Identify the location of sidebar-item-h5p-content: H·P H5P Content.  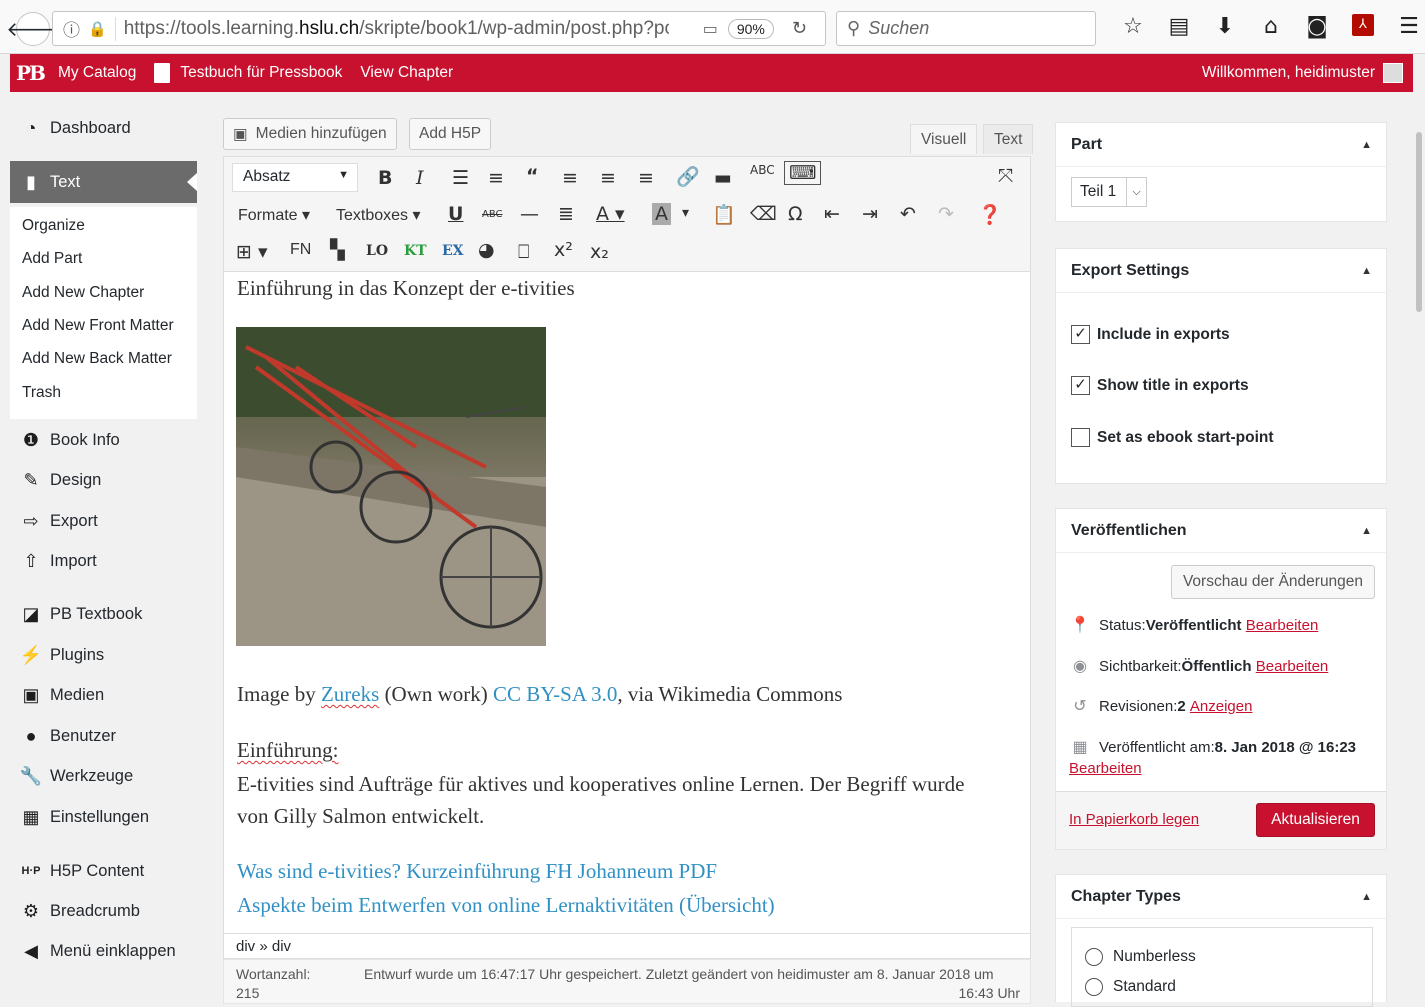
(103, 871).